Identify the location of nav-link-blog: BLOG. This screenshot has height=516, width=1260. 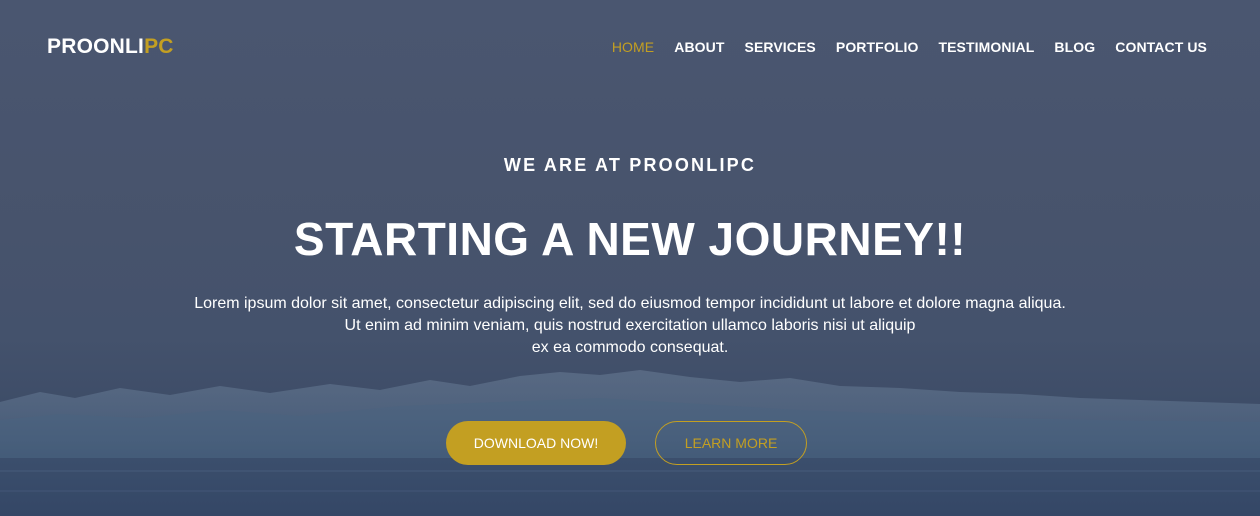
(1074, 47).